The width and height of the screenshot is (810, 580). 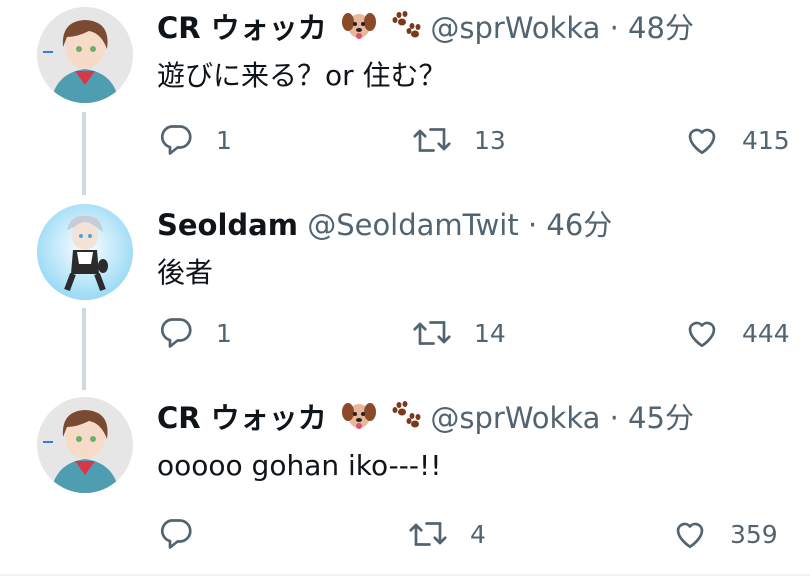 What do you see at coordinates (579, 225) in the screenshot?
I see `timestamp: 46分` at bounding box center [579, 225].